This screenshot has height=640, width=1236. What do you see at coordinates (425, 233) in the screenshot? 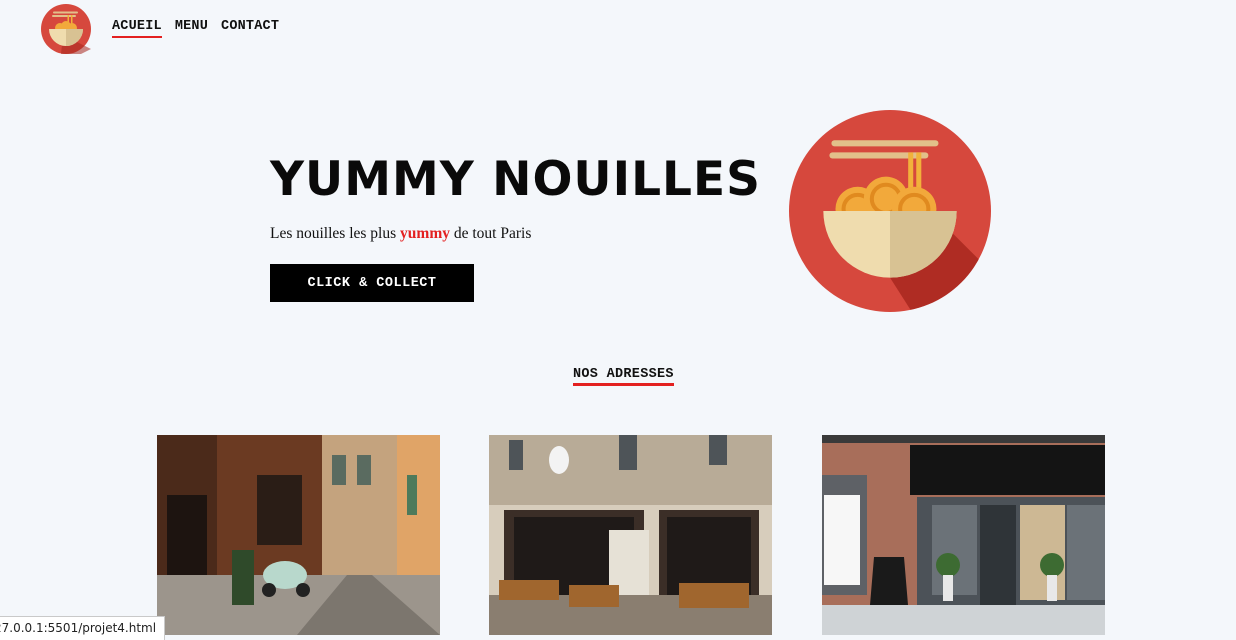
I see `tagline-accent: yummy` at bounding box center [425, 233].